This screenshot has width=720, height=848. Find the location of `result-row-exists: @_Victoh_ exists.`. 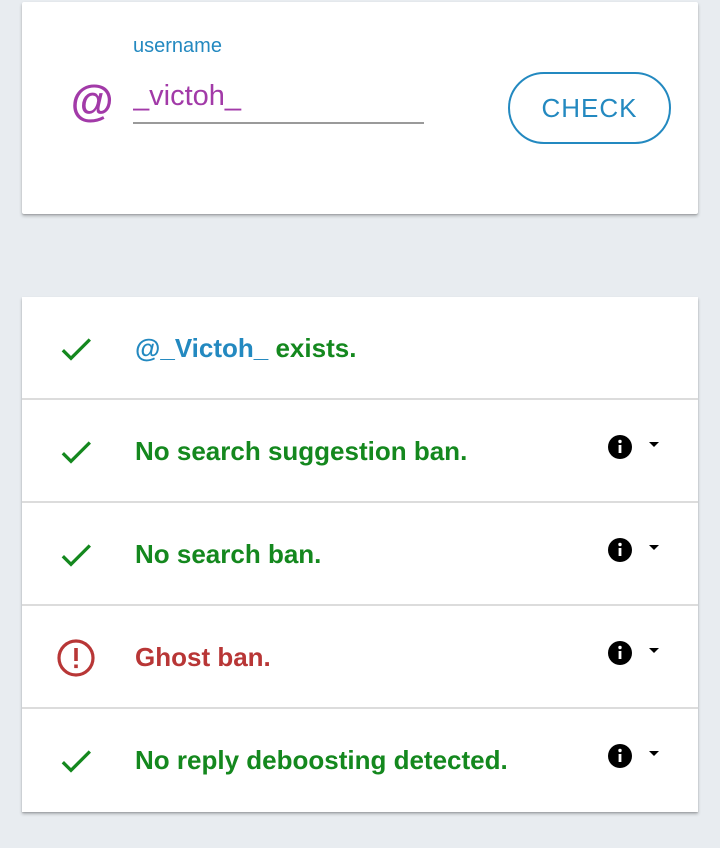

result-row-exists: @_Victoh_ exists. is located at coordinates (360, 348).